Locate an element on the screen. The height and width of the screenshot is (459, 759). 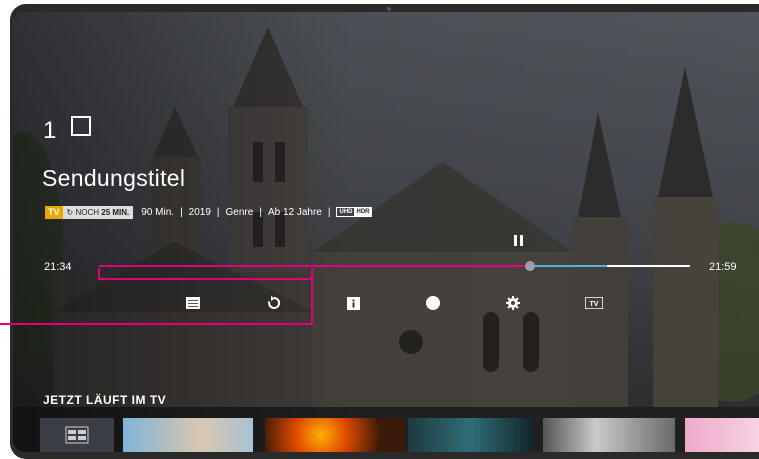
meta-genre: Genre is located at coordinates (239, 212).